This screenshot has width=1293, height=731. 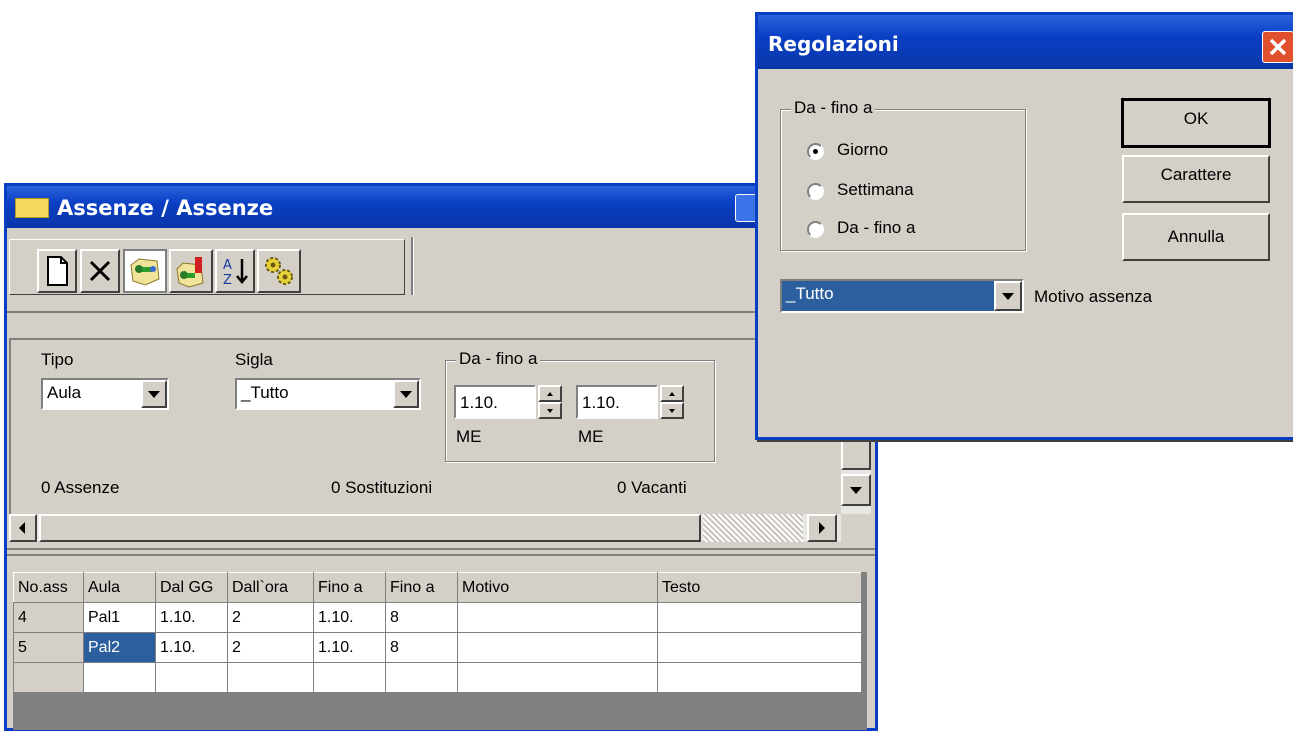 I want to click on ok-button: OK, so click(x=1196, y=123).